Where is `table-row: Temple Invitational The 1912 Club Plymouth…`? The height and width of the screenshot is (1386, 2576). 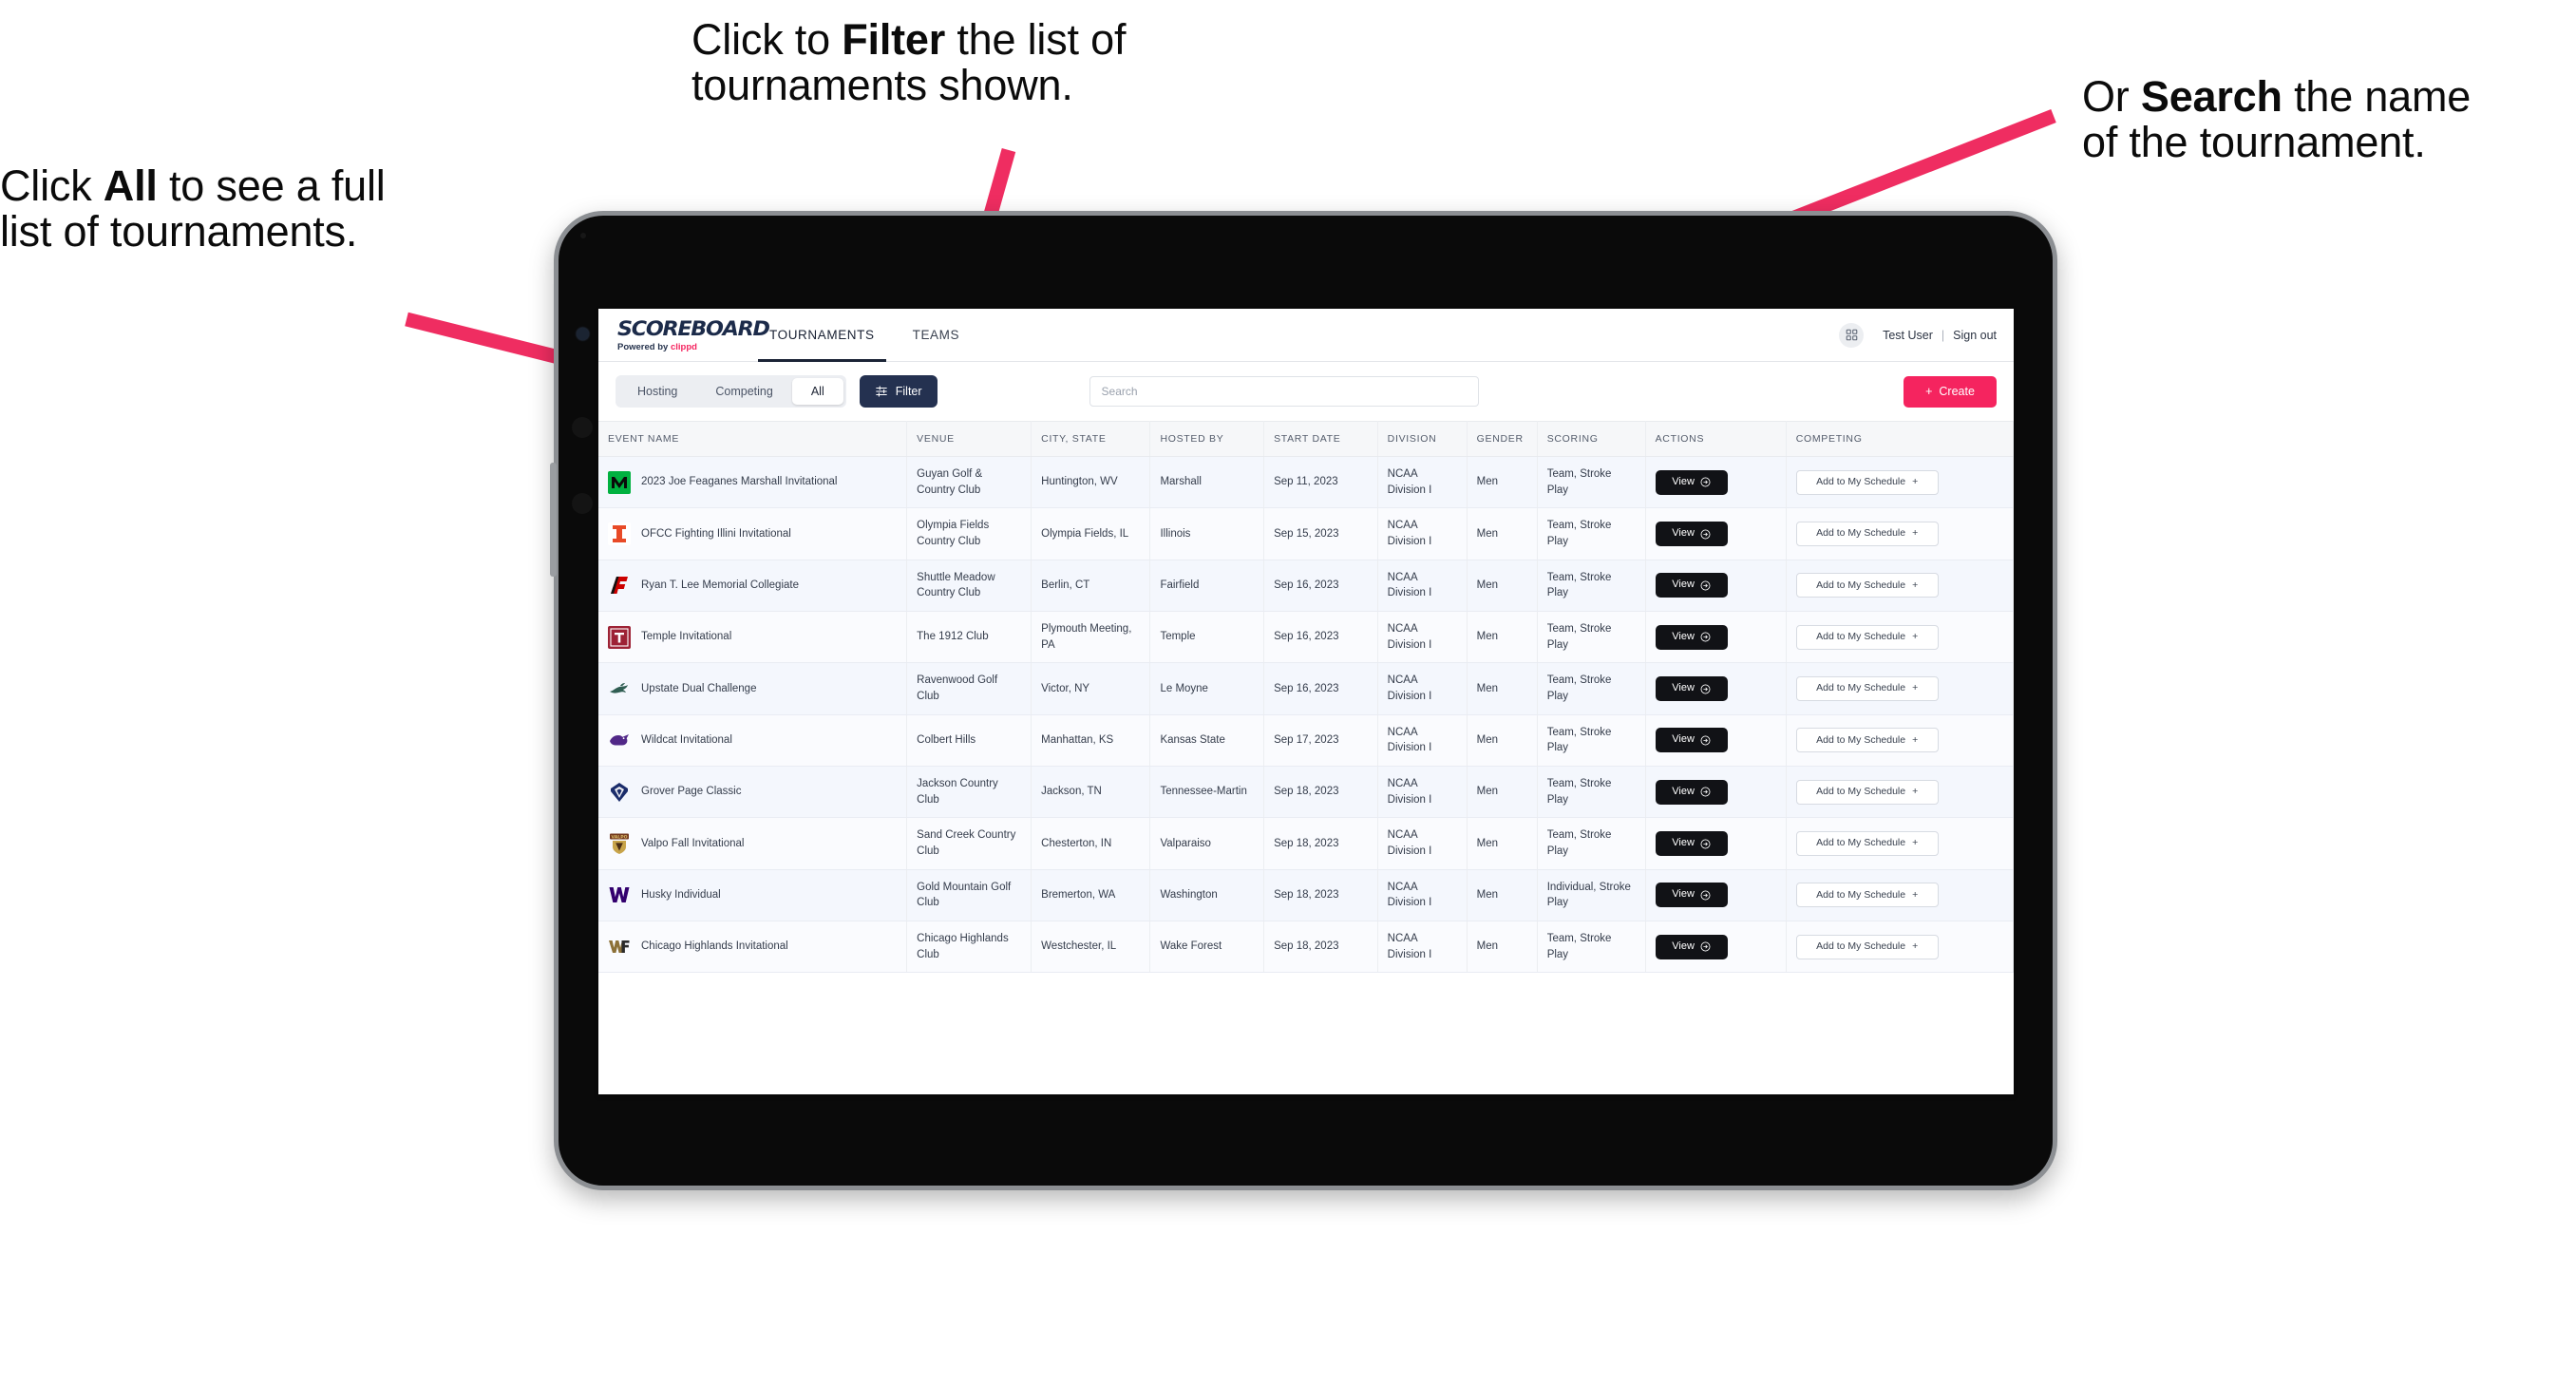 table-row: Temple Invitational The 1912 Club Plymouth… is located at coordinates (1306, 637).